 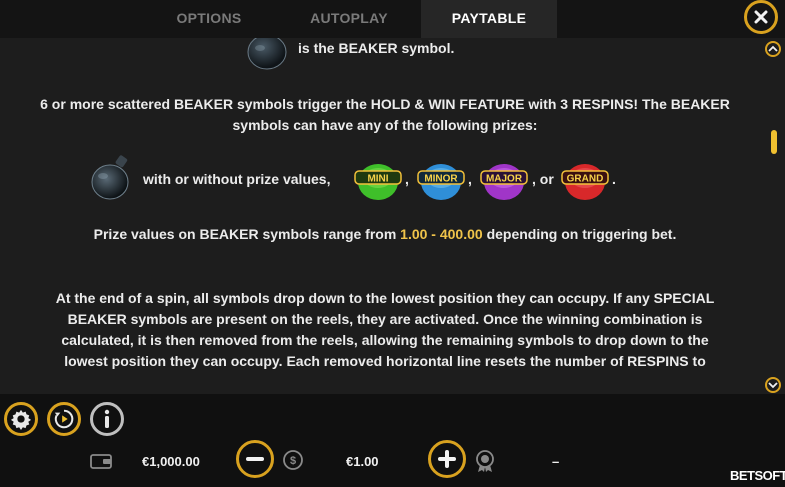 What do you see at coordinates (171, 461) in the screenshot?
I see `balance-value: €1,000.00` at bounding box center [171, 461].